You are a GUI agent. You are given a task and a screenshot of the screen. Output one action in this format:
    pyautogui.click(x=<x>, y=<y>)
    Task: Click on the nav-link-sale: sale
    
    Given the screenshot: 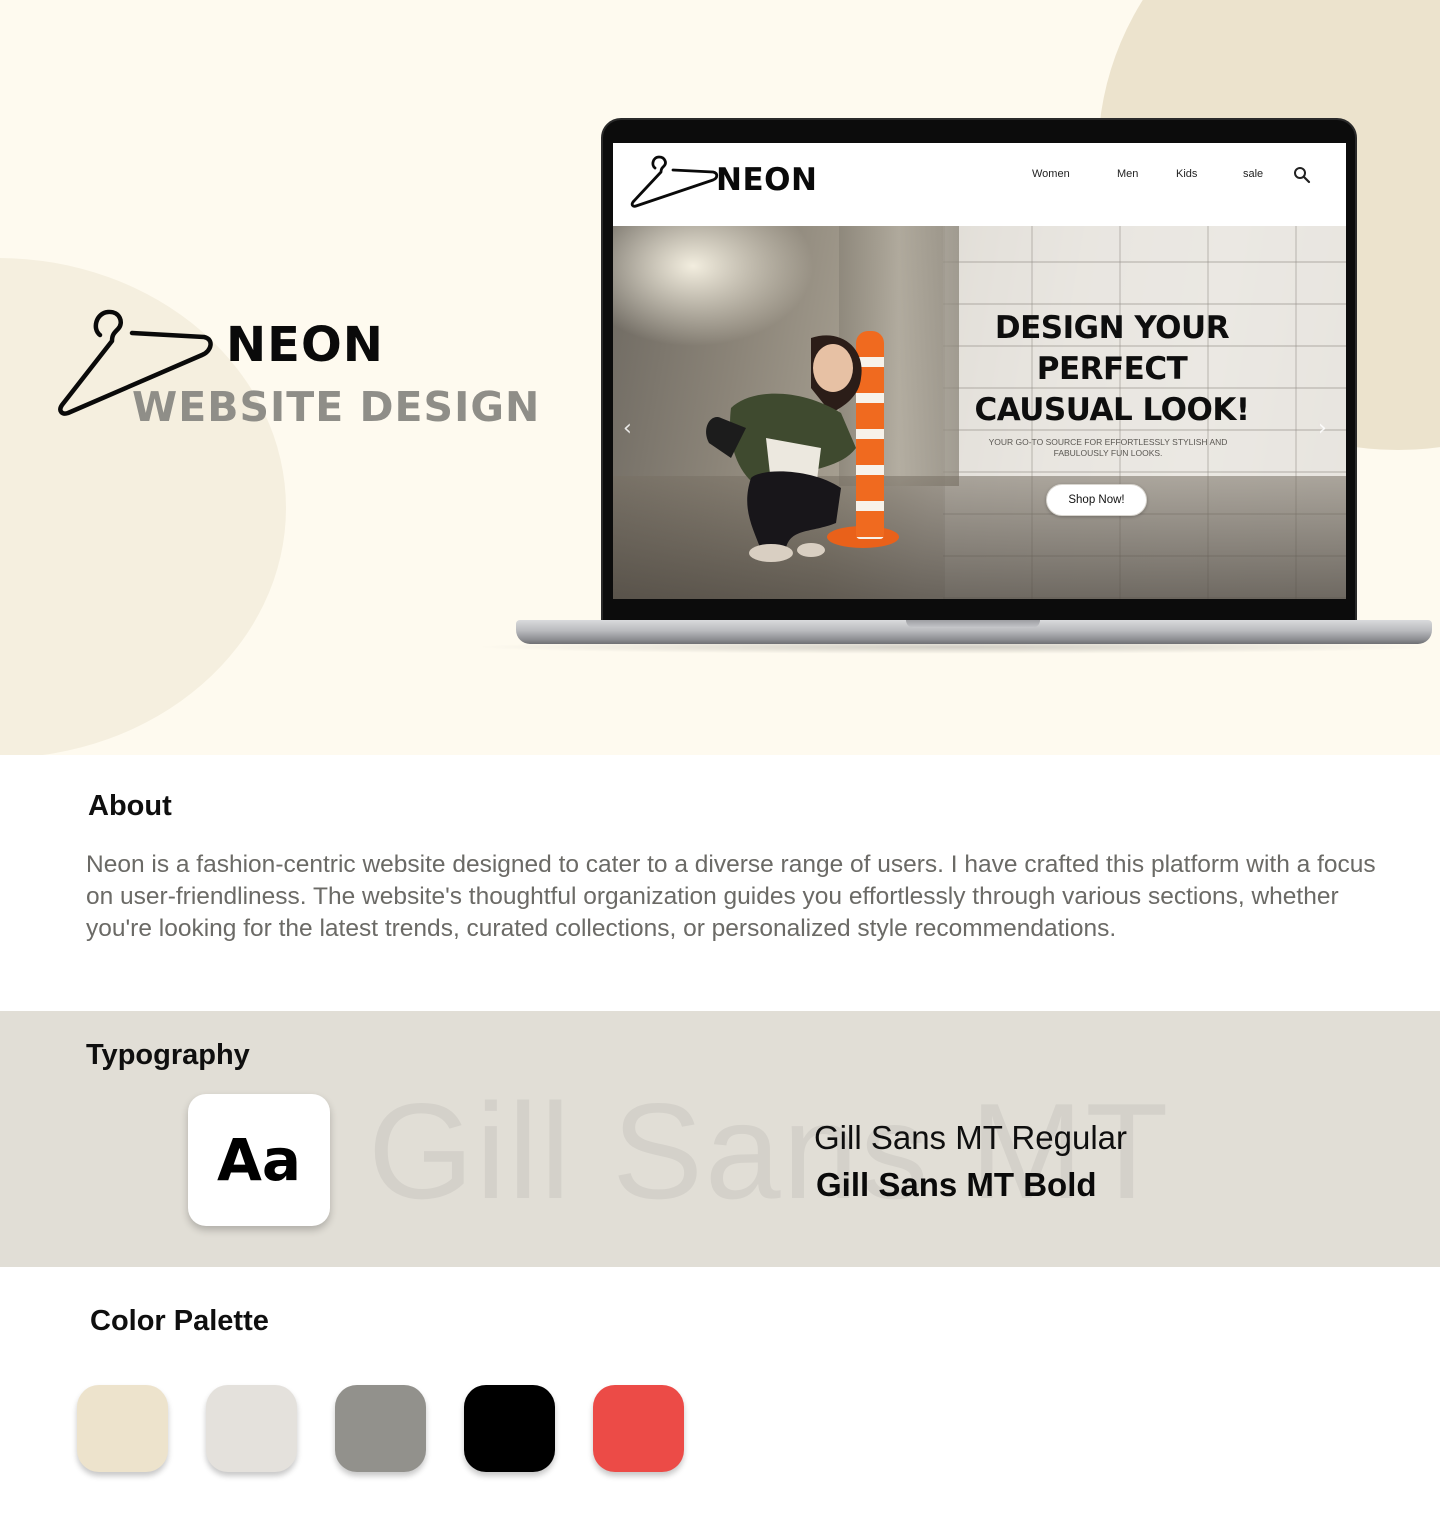 What is the action you would take?
    pyautogui.click(x=1253, y=174)
    